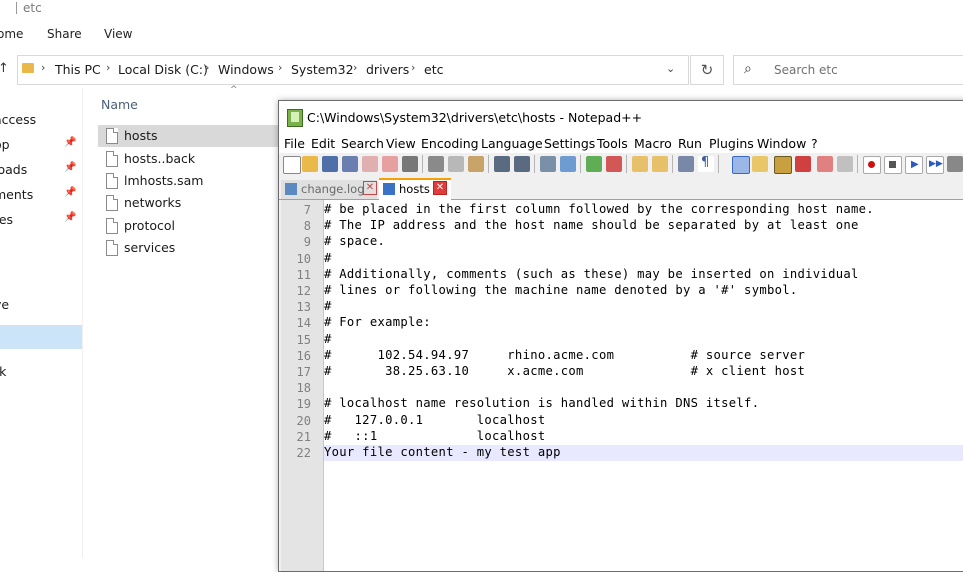 This screenshot has width=963, height=572. I want to click on file-row-hosts: hosts, so click(198, 136).